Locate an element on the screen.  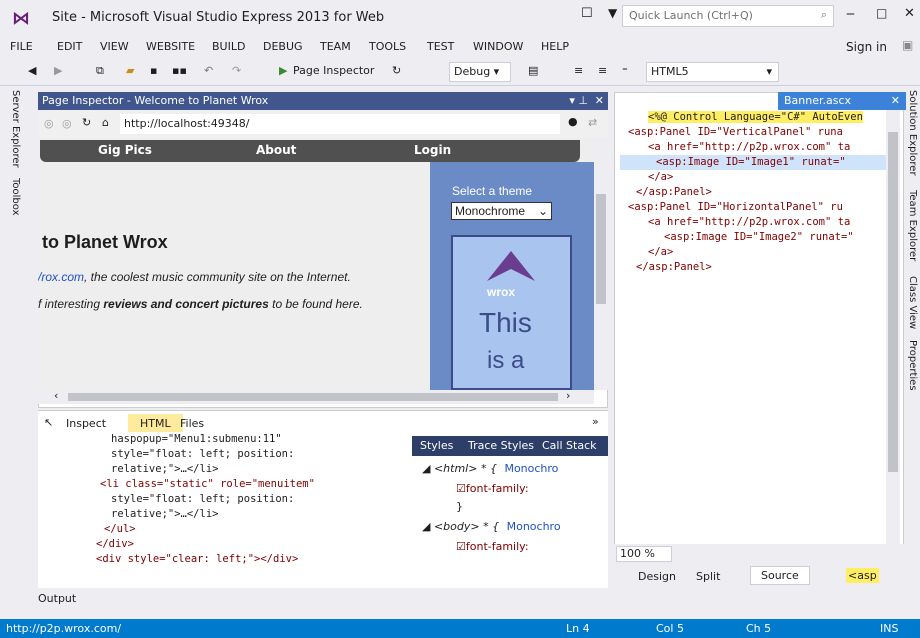
go-icon: ● is located at coordinates (573, 121).